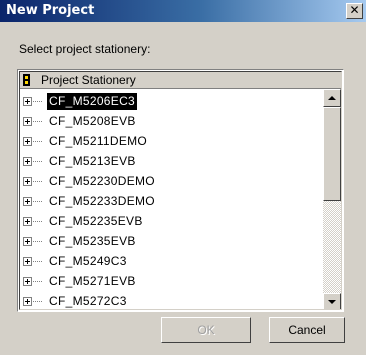  I want to click on up-arrow-icon, so click(332, 98).